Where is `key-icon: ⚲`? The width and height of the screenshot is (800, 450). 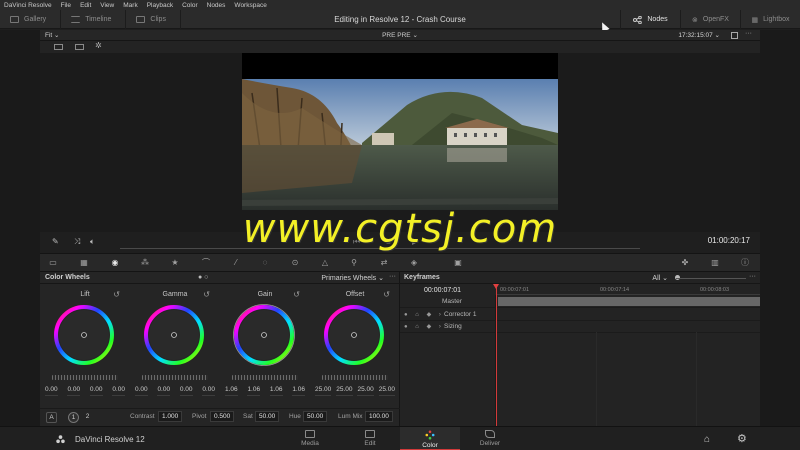
key-icon: ⚲ is located at coordinates (354, 262).